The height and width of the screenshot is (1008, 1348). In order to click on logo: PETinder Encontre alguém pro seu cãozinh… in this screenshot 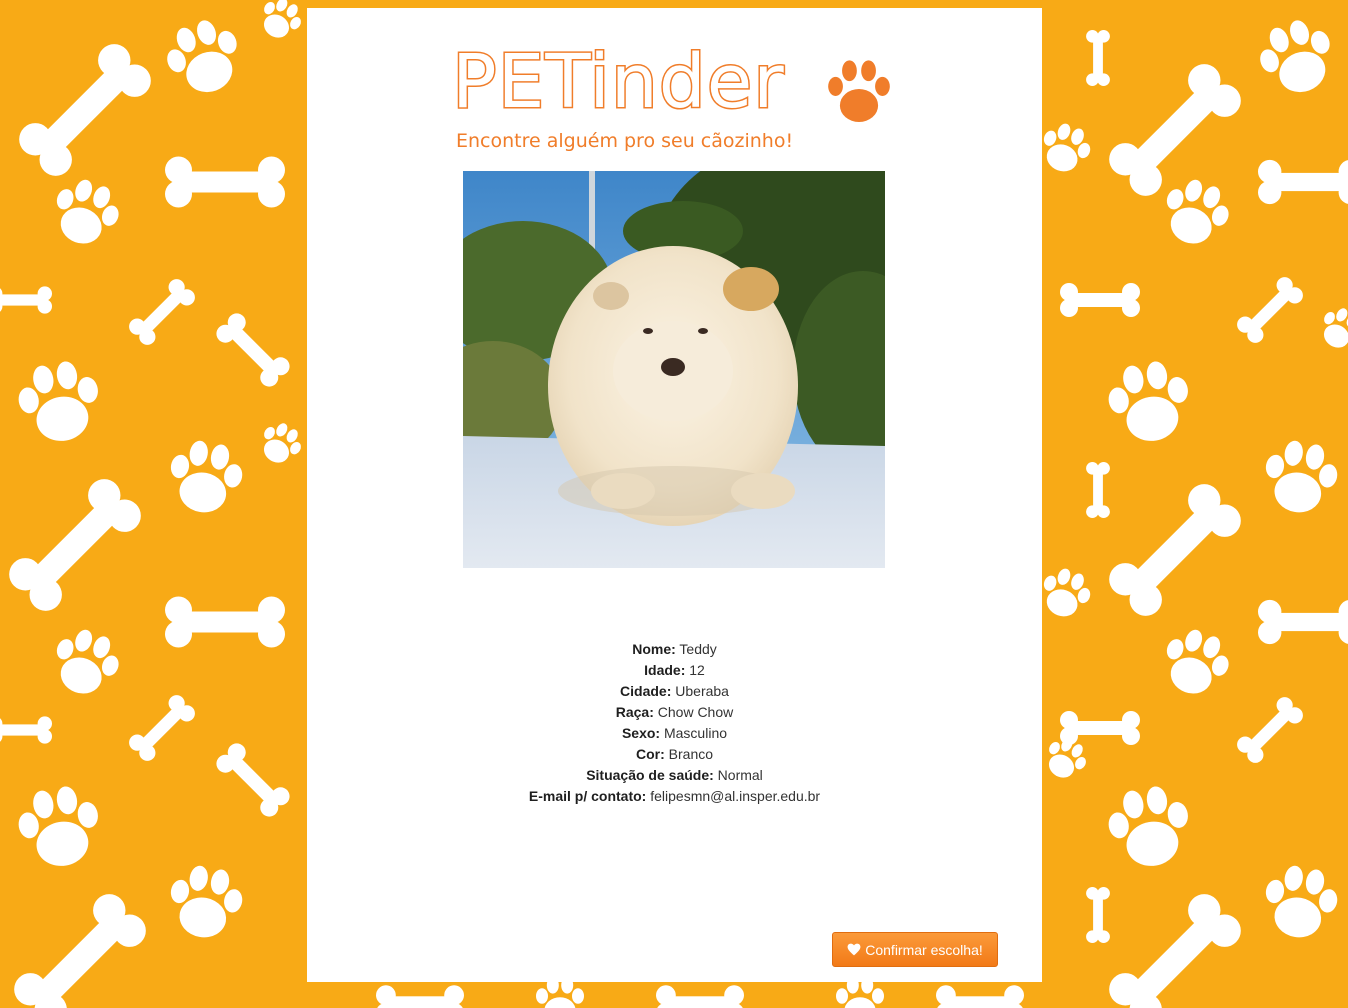, I will do `click(676, 101)`.